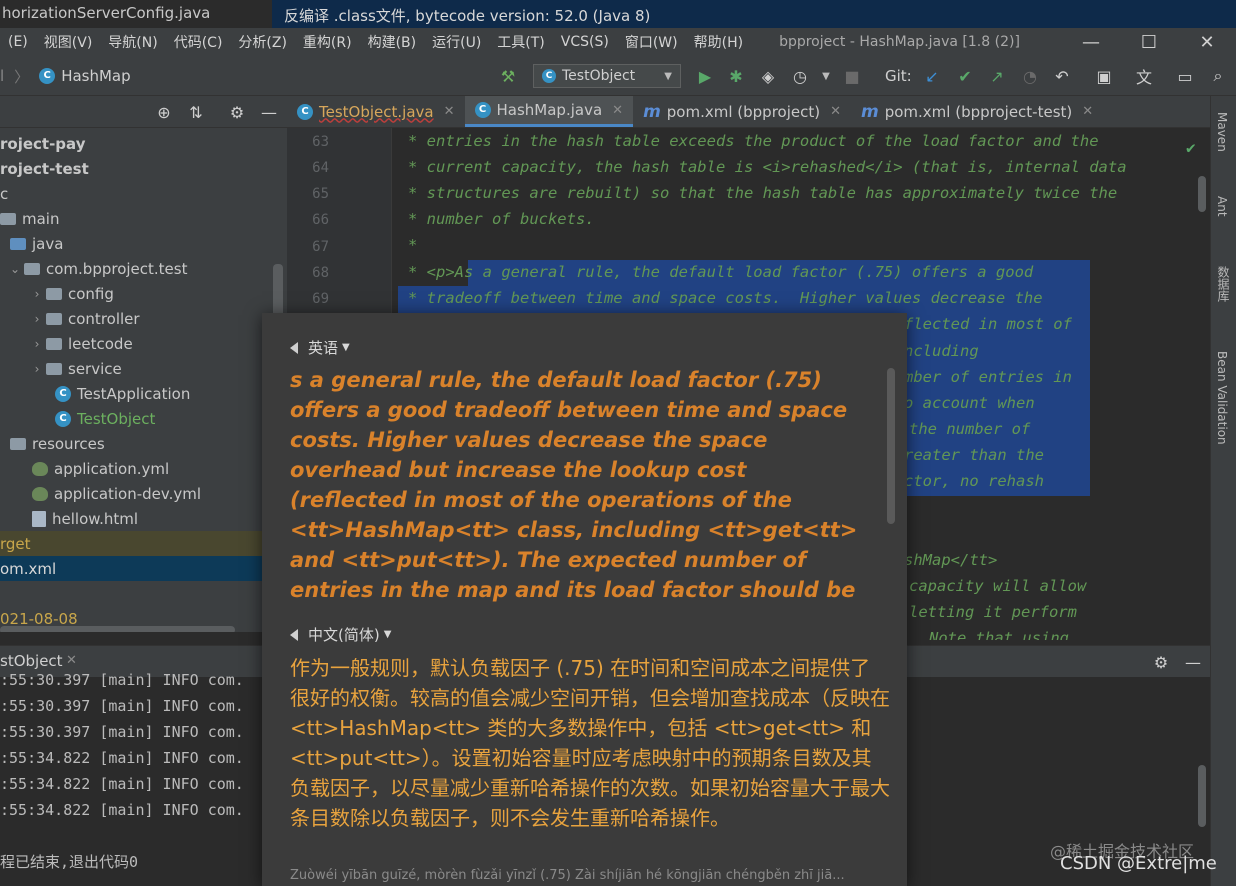 The height and width of the screenshot is (886, 1236). Describe the element at coordinates (143, 143) in the screenshot. I see `tree-item: roject-pay` at that location.